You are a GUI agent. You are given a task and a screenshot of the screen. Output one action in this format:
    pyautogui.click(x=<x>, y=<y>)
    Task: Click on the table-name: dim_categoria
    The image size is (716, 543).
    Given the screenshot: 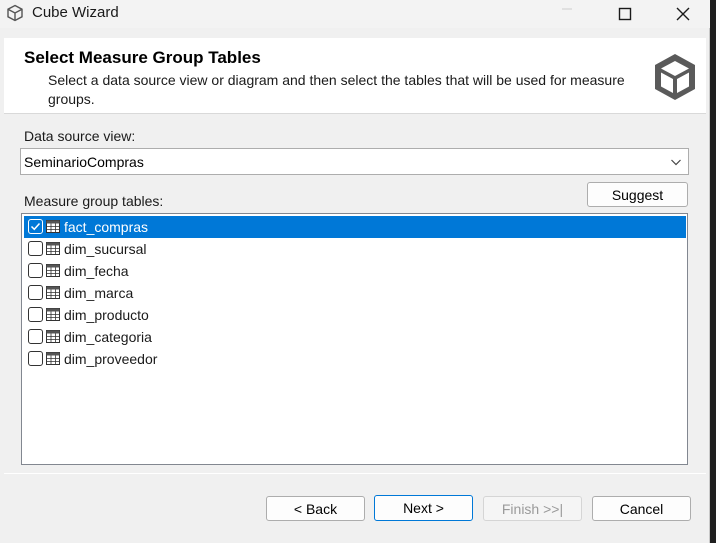 What is the action you would take?
    pyautogui.click(x=108, y=337)
    